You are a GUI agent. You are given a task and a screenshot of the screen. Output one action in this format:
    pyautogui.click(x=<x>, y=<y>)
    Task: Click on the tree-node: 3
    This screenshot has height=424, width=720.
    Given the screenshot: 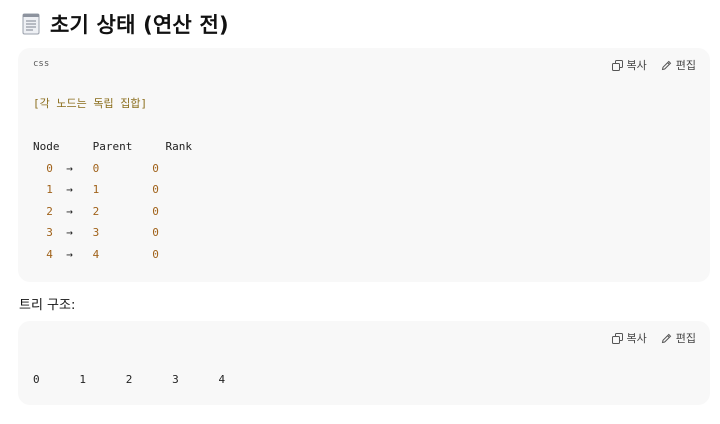 What is the action you would take?
    pyautogui.click(x=175, y=379)
    